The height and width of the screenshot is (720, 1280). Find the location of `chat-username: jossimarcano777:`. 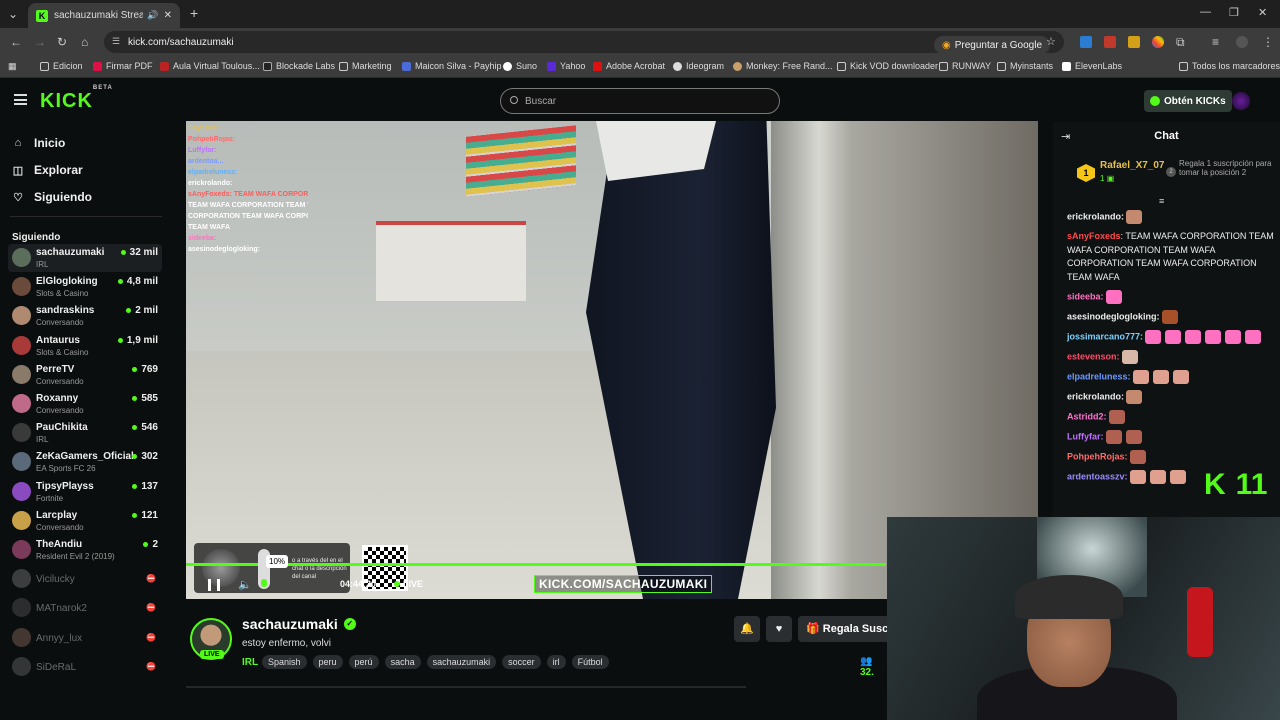

chat-username: jossimarcano777: is located at coordinates (1105, 336).